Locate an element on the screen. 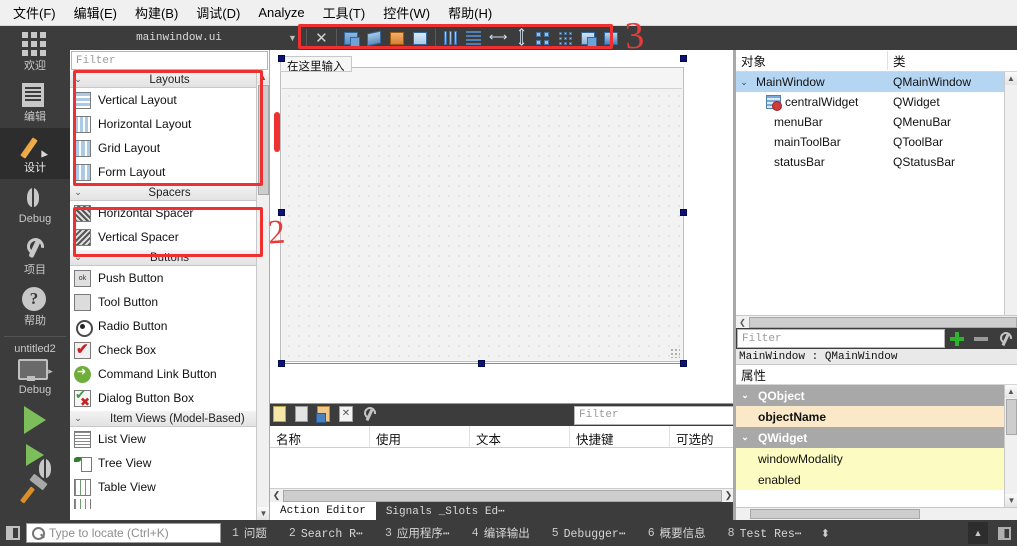 The image size is (1017, 546). object-inspector-hscrollbar: ❮ is located at coordinates (876, 321).